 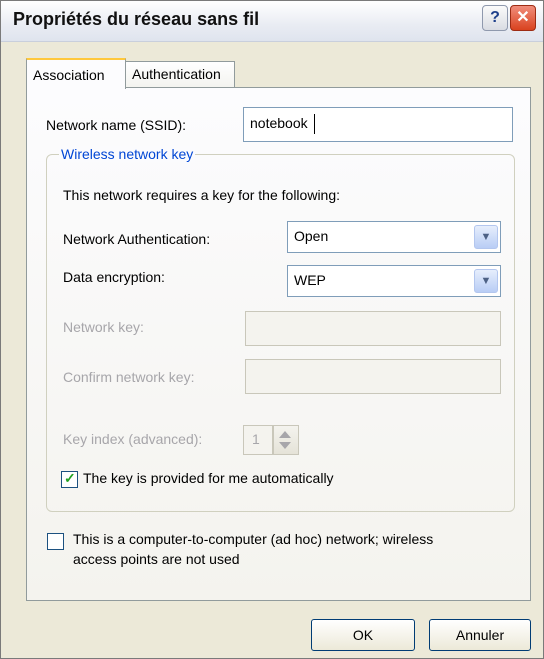 What do you see at coordinates (311, 236) in the screenshot?
I see `network-authentication-value: Open` at bounding box center [311, 236].